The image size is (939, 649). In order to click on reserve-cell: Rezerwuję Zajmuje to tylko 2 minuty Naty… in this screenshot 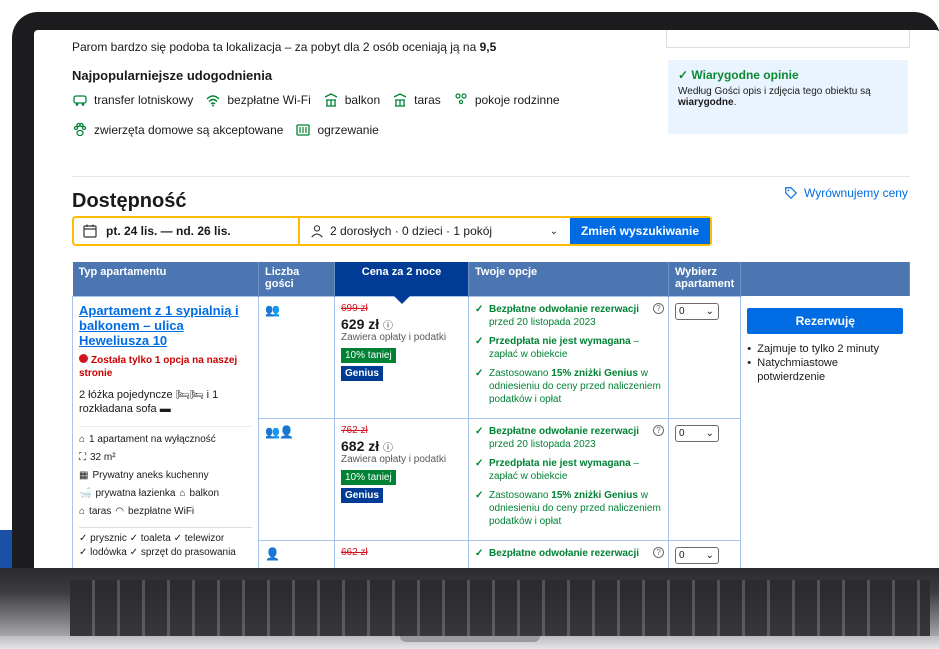, I will do `click(825, 437)`.